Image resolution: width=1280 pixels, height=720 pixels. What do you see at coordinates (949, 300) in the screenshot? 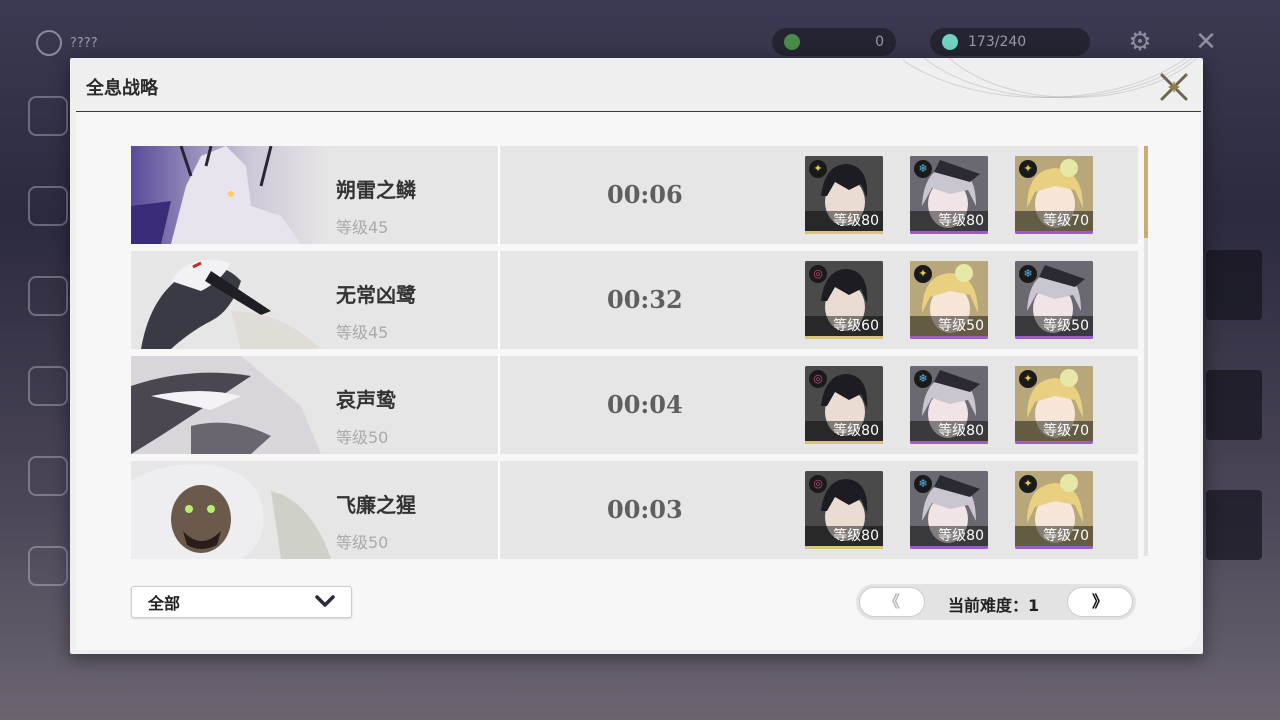
I see `character-card: ✦ 等级50` at bounding box center [949, 300].